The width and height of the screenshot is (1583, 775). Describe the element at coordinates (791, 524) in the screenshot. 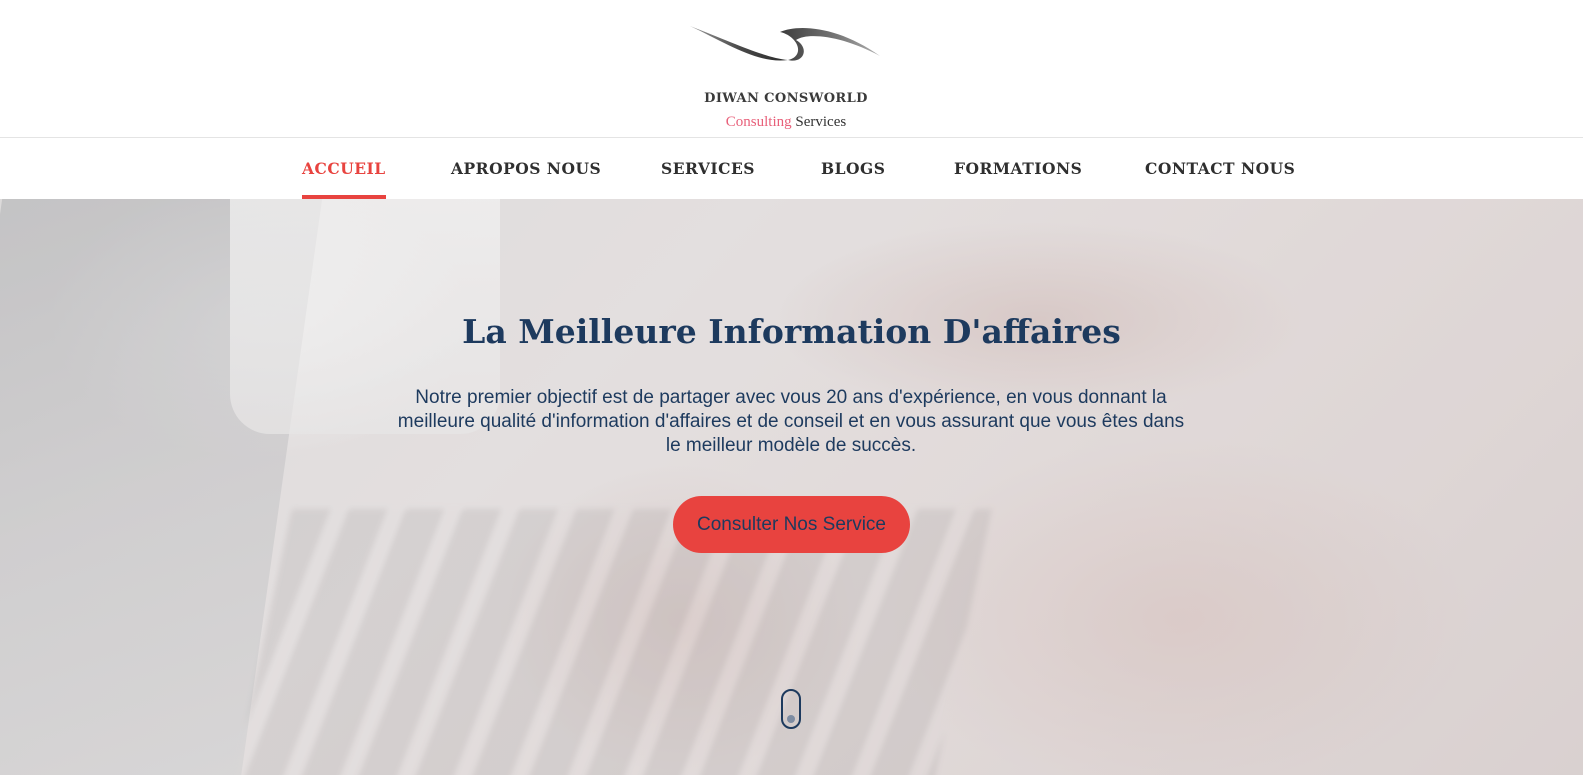

I see `consult-services-button: Consulter Nos Service` at that location.